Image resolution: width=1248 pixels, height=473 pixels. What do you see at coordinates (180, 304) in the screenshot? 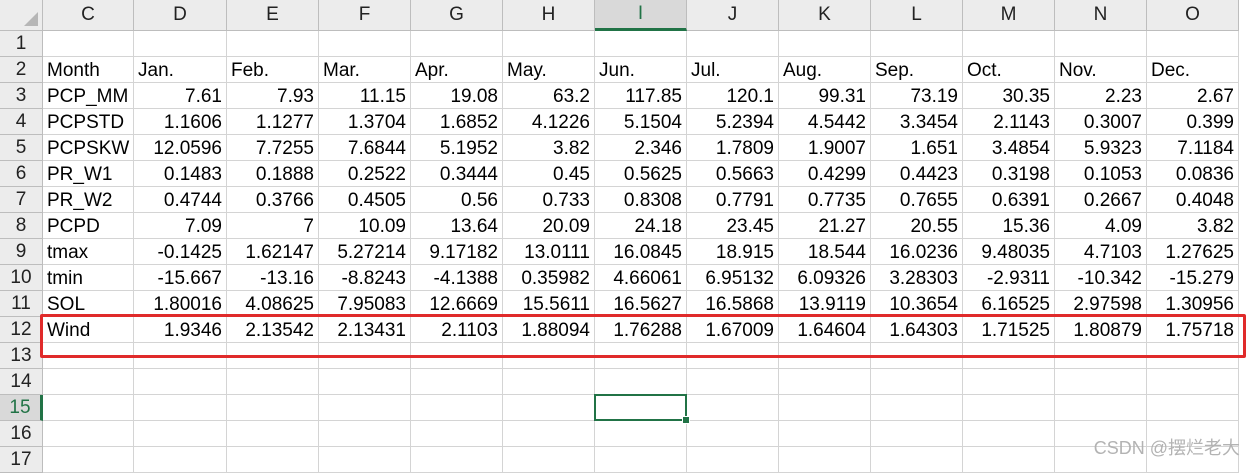
I see `cell-d11: 1.80016` at bounding box center [180, 304].